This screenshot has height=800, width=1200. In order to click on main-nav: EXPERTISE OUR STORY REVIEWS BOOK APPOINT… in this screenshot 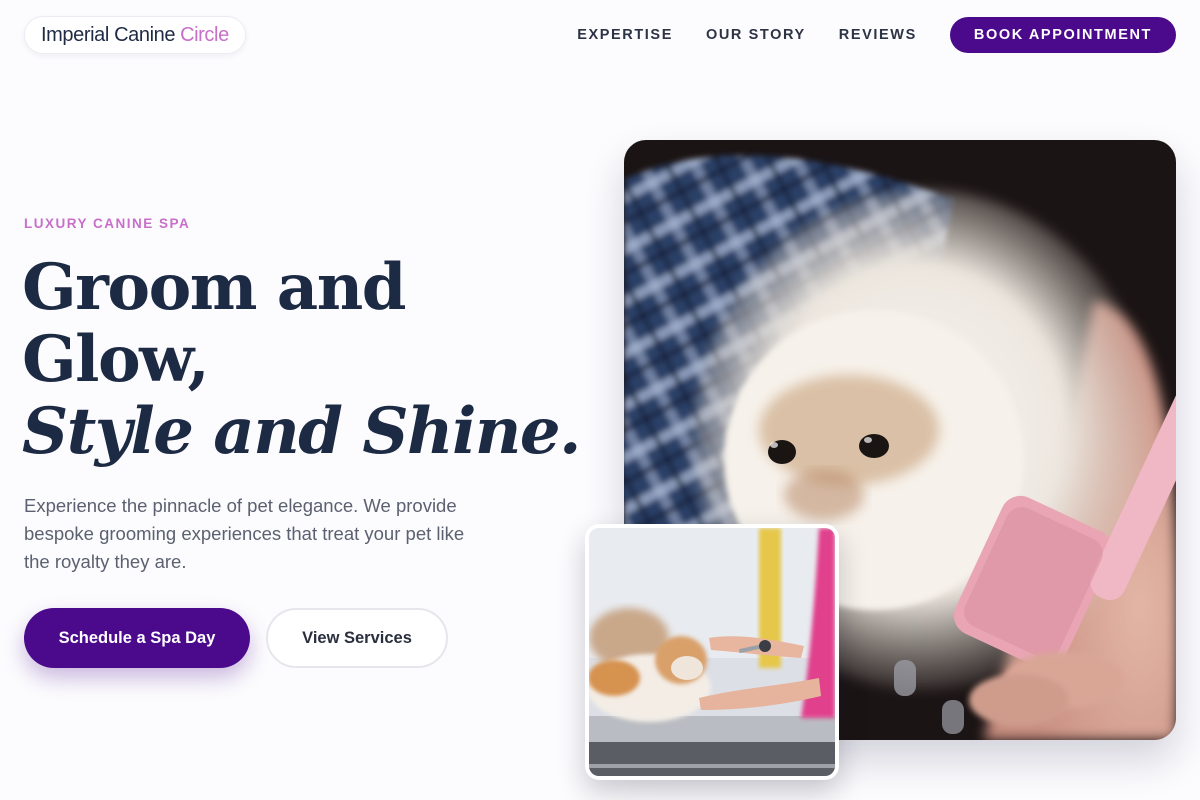, I will do `click(876, 35)`.